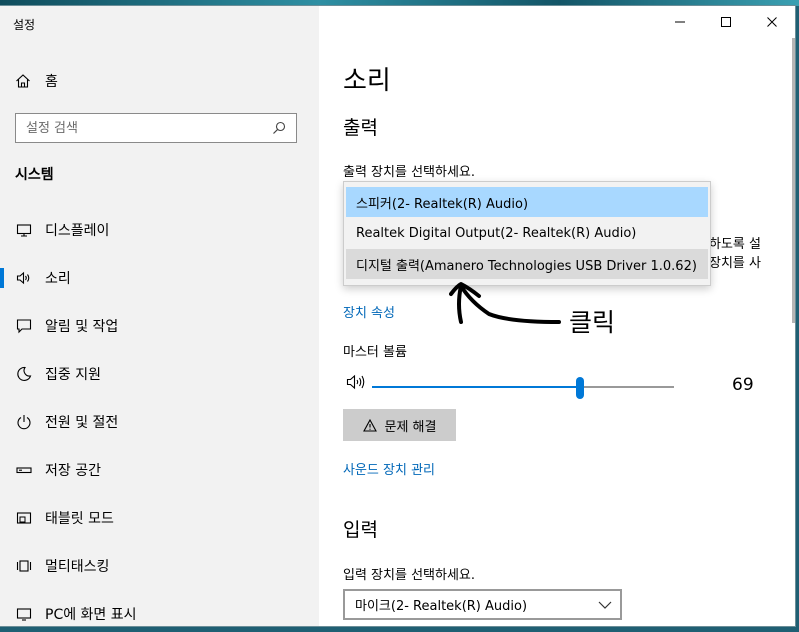  What do you see at coordinates (476, 387) in the screenshot?
I see `slider-fill` at bounding box center [476, 387].